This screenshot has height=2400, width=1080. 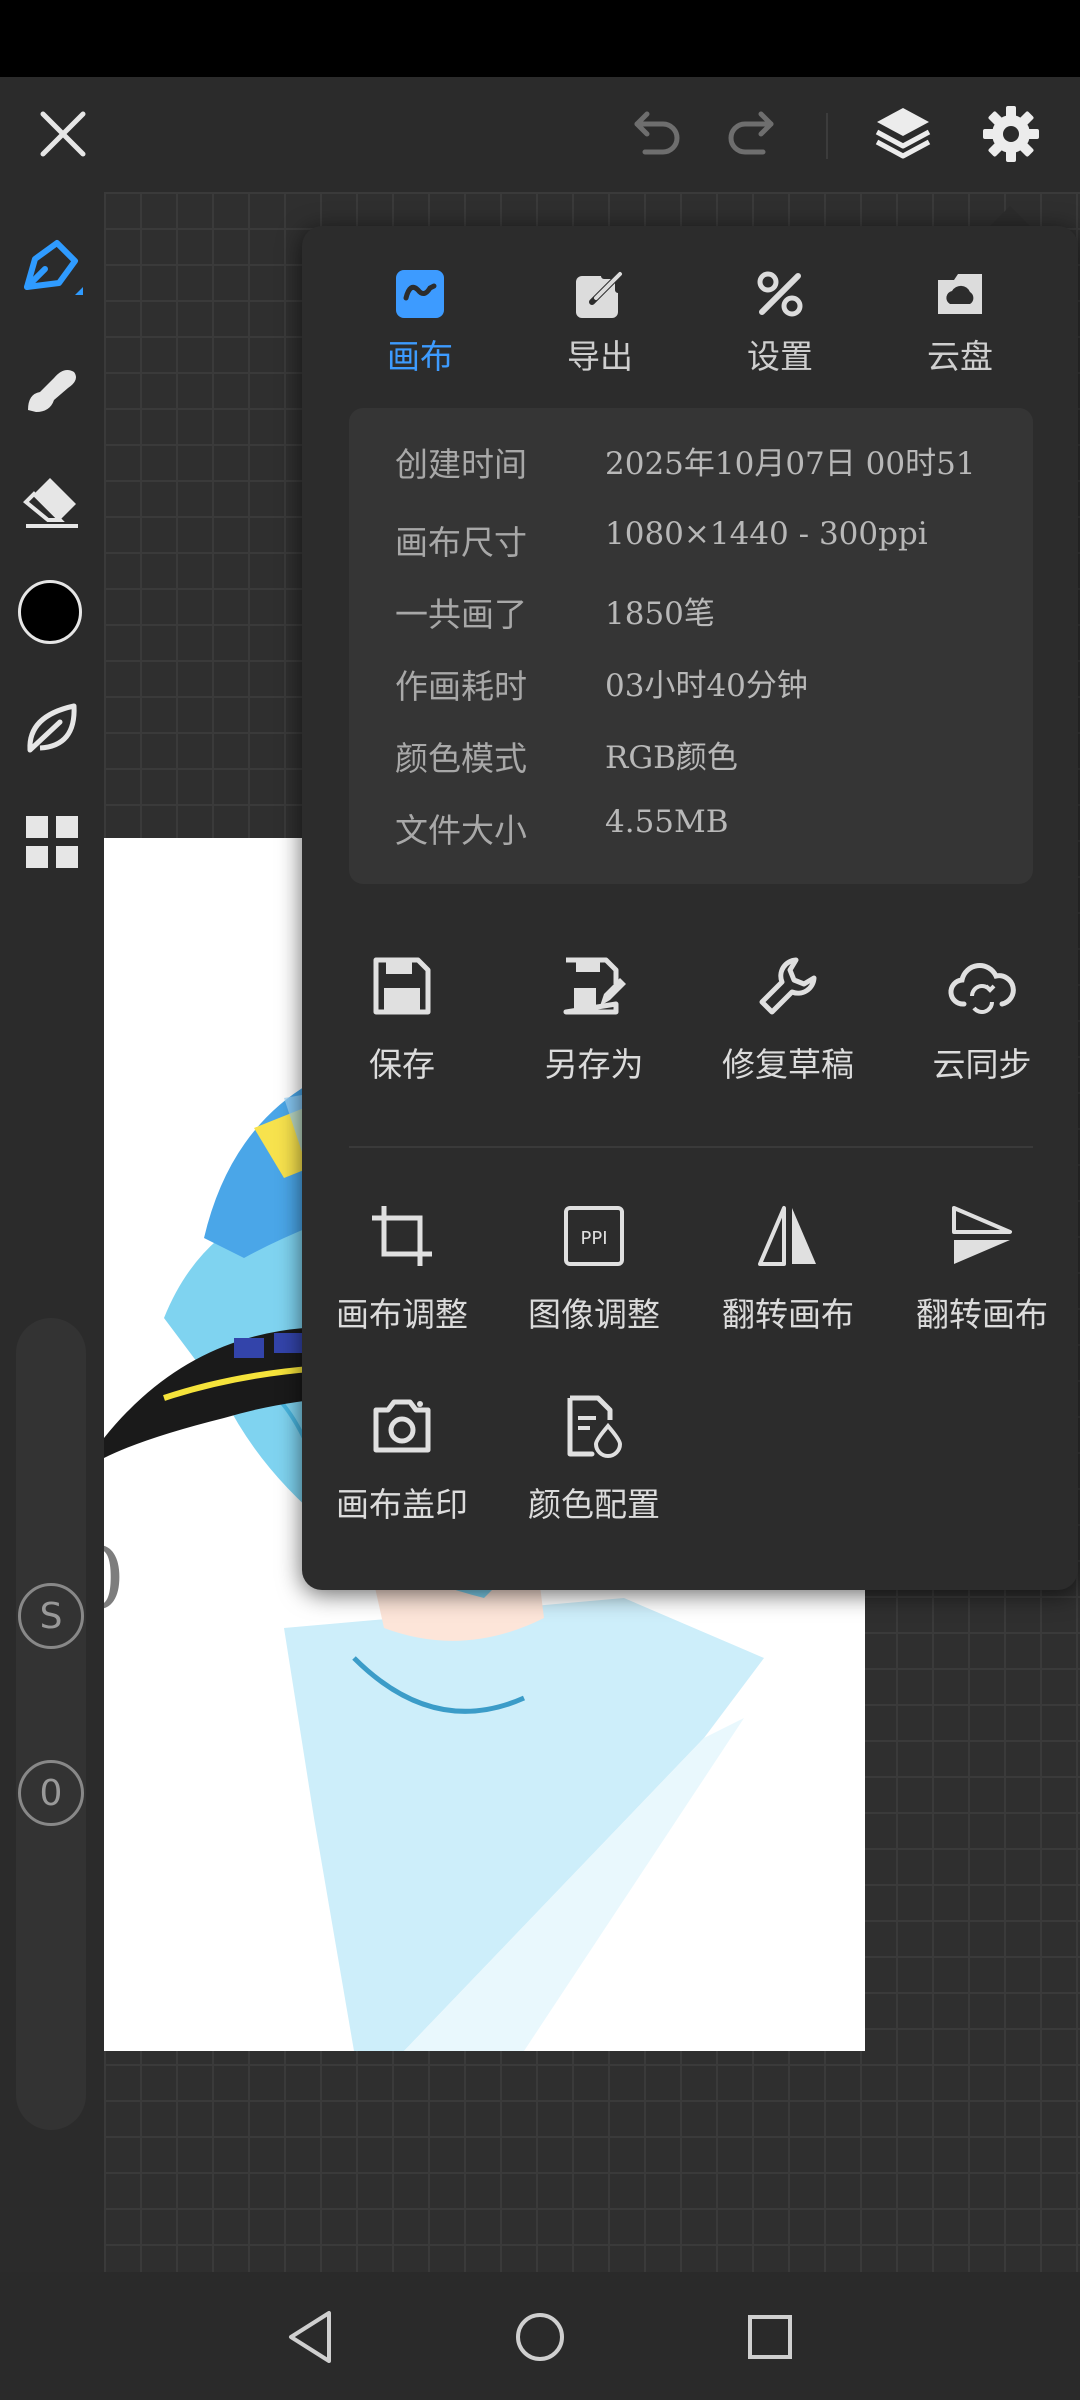 What do you see at coordinates (50, 503) in the screenshot?
I see `eraser-icon` at bounding box center [50, 503].